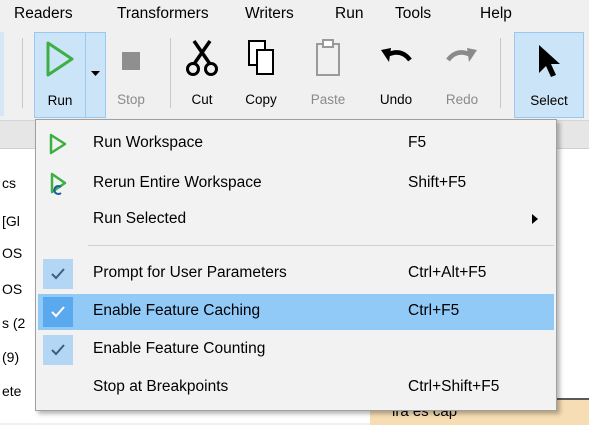 Image resolution: width=589 pixels, height=425 pixels. What do you see at coordinates (535, 219) in the screenshot?
I see `submenu-arrow-icon` at bounding box center [535, 219].